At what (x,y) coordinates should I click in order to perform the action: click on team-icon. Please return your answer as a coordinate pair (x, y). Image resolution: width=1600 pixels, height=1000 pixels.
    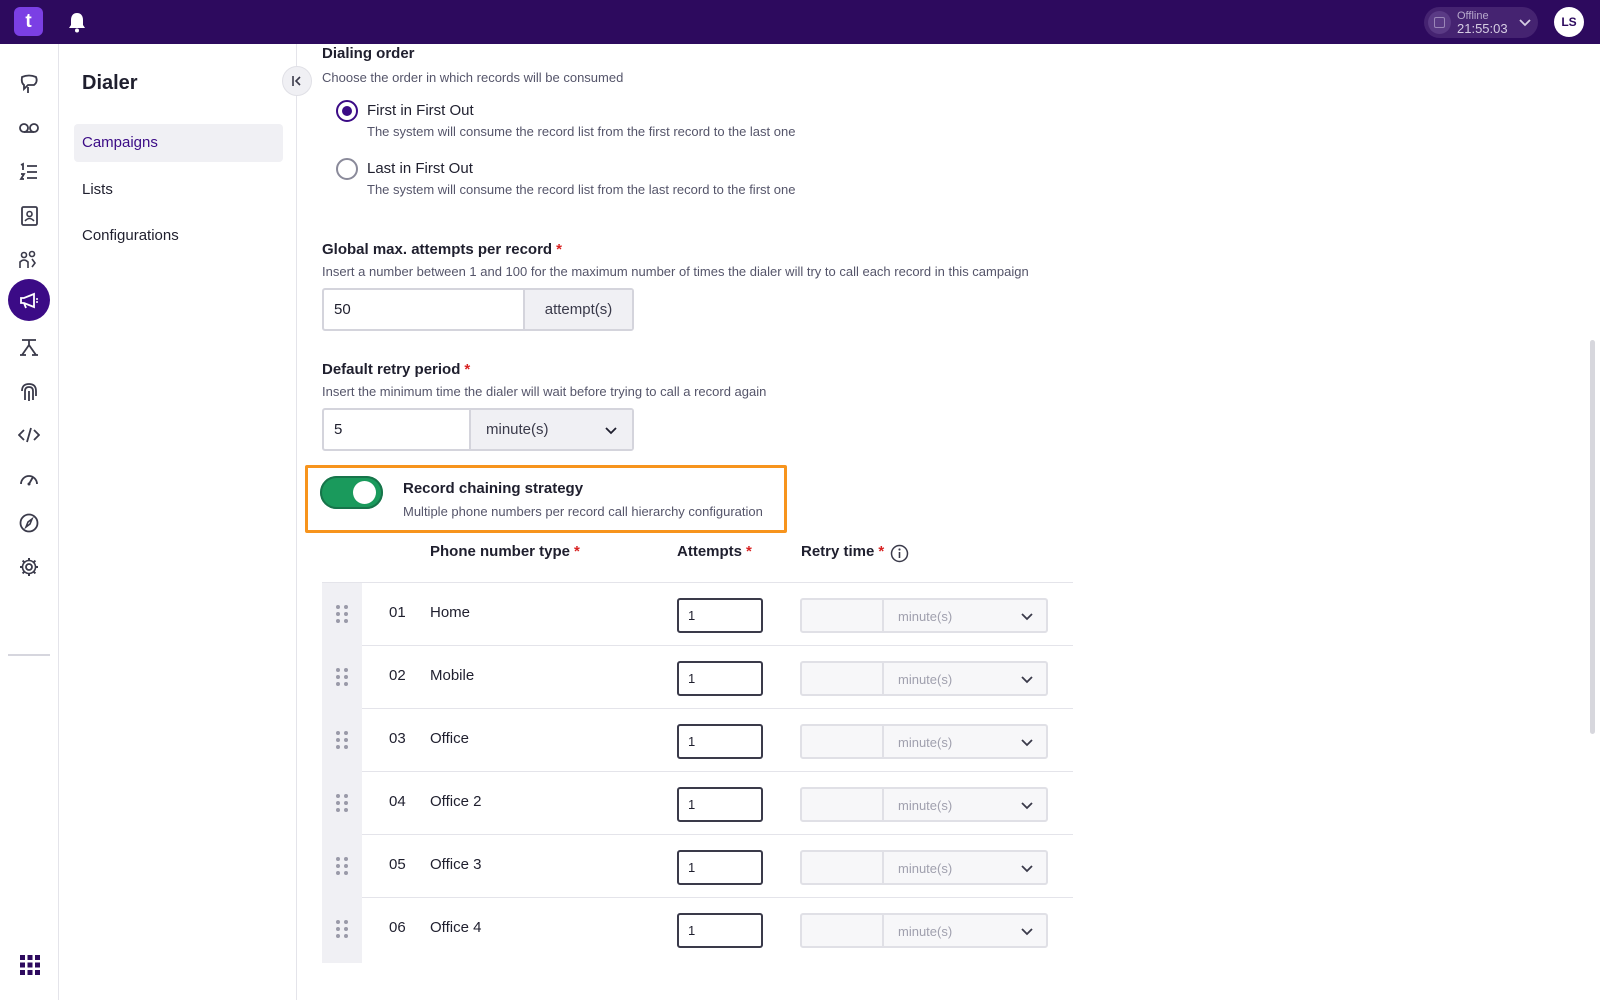
    Looking at the image, I should click on (29, 260).